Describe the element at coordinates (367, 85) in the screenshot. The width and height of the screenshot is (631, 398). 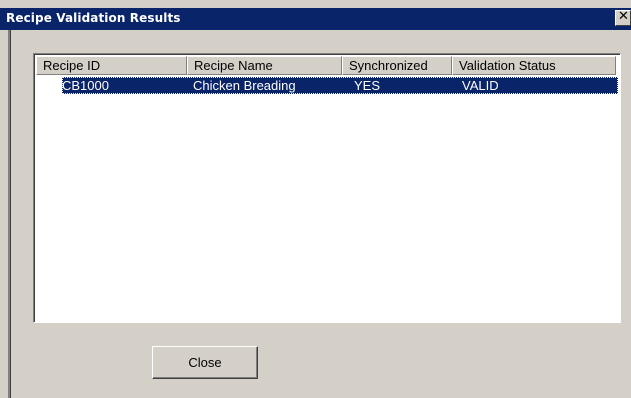
I see `cell-synchronized: YES` at that location.